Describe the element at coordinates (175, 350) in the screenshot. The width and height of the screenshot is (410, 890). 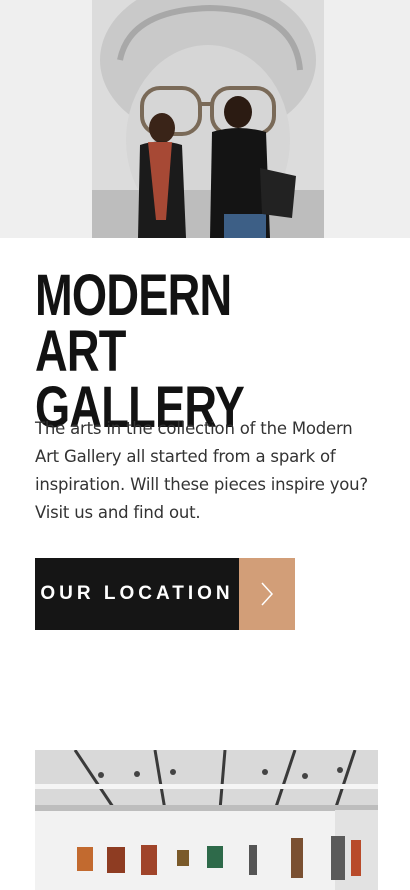
I see `page-title: MODERN ART GALLERY` at that location.